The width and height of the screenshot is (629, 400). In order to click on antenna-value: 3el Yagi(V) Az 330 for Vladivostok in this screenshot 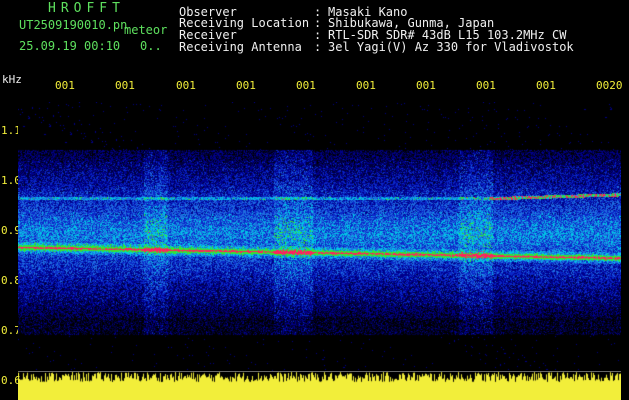, I will do `click(451, 47)`.